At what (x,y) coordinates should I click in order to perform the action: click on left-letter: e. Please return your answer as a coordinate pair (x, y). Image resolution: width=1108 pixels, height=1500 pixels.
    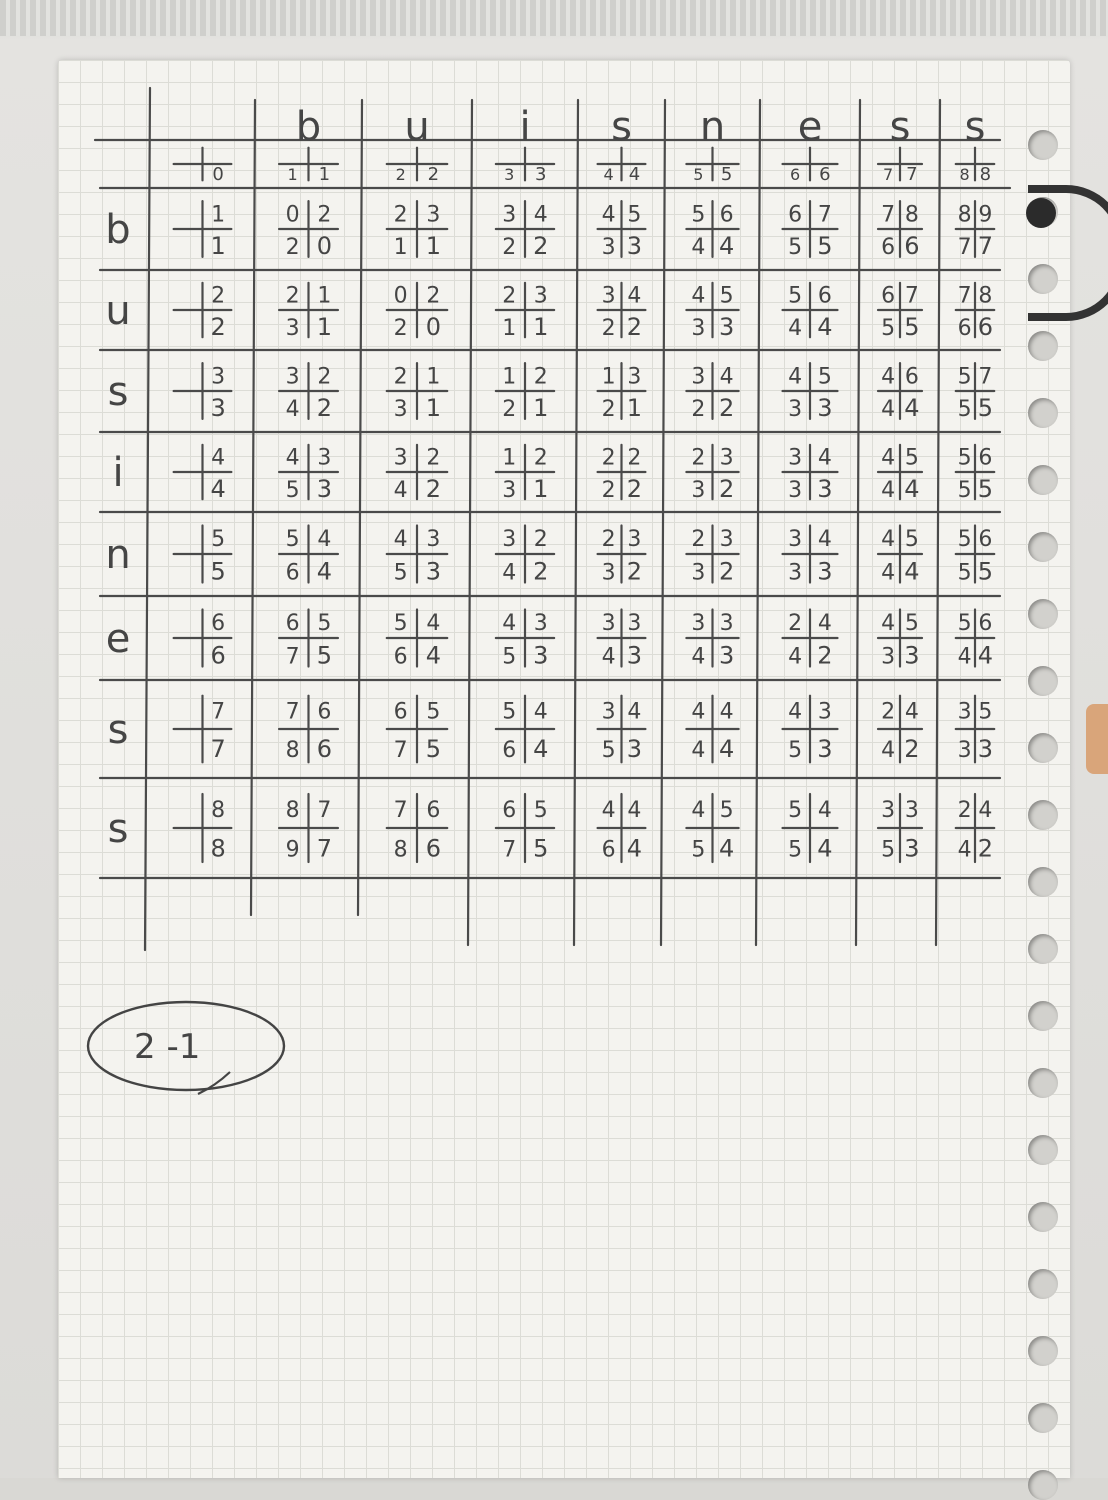
    Looking at the image, I should click on (118, 639).